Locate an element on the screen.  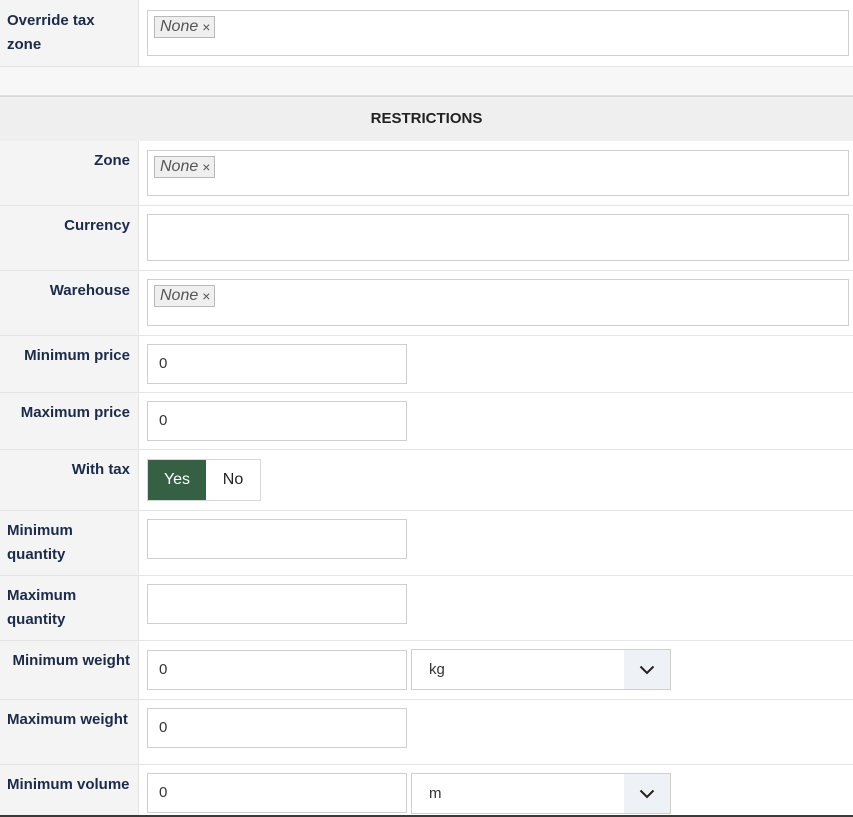
maximum-quantity-row: Maximum quantity is located at coordinates (426, 608).